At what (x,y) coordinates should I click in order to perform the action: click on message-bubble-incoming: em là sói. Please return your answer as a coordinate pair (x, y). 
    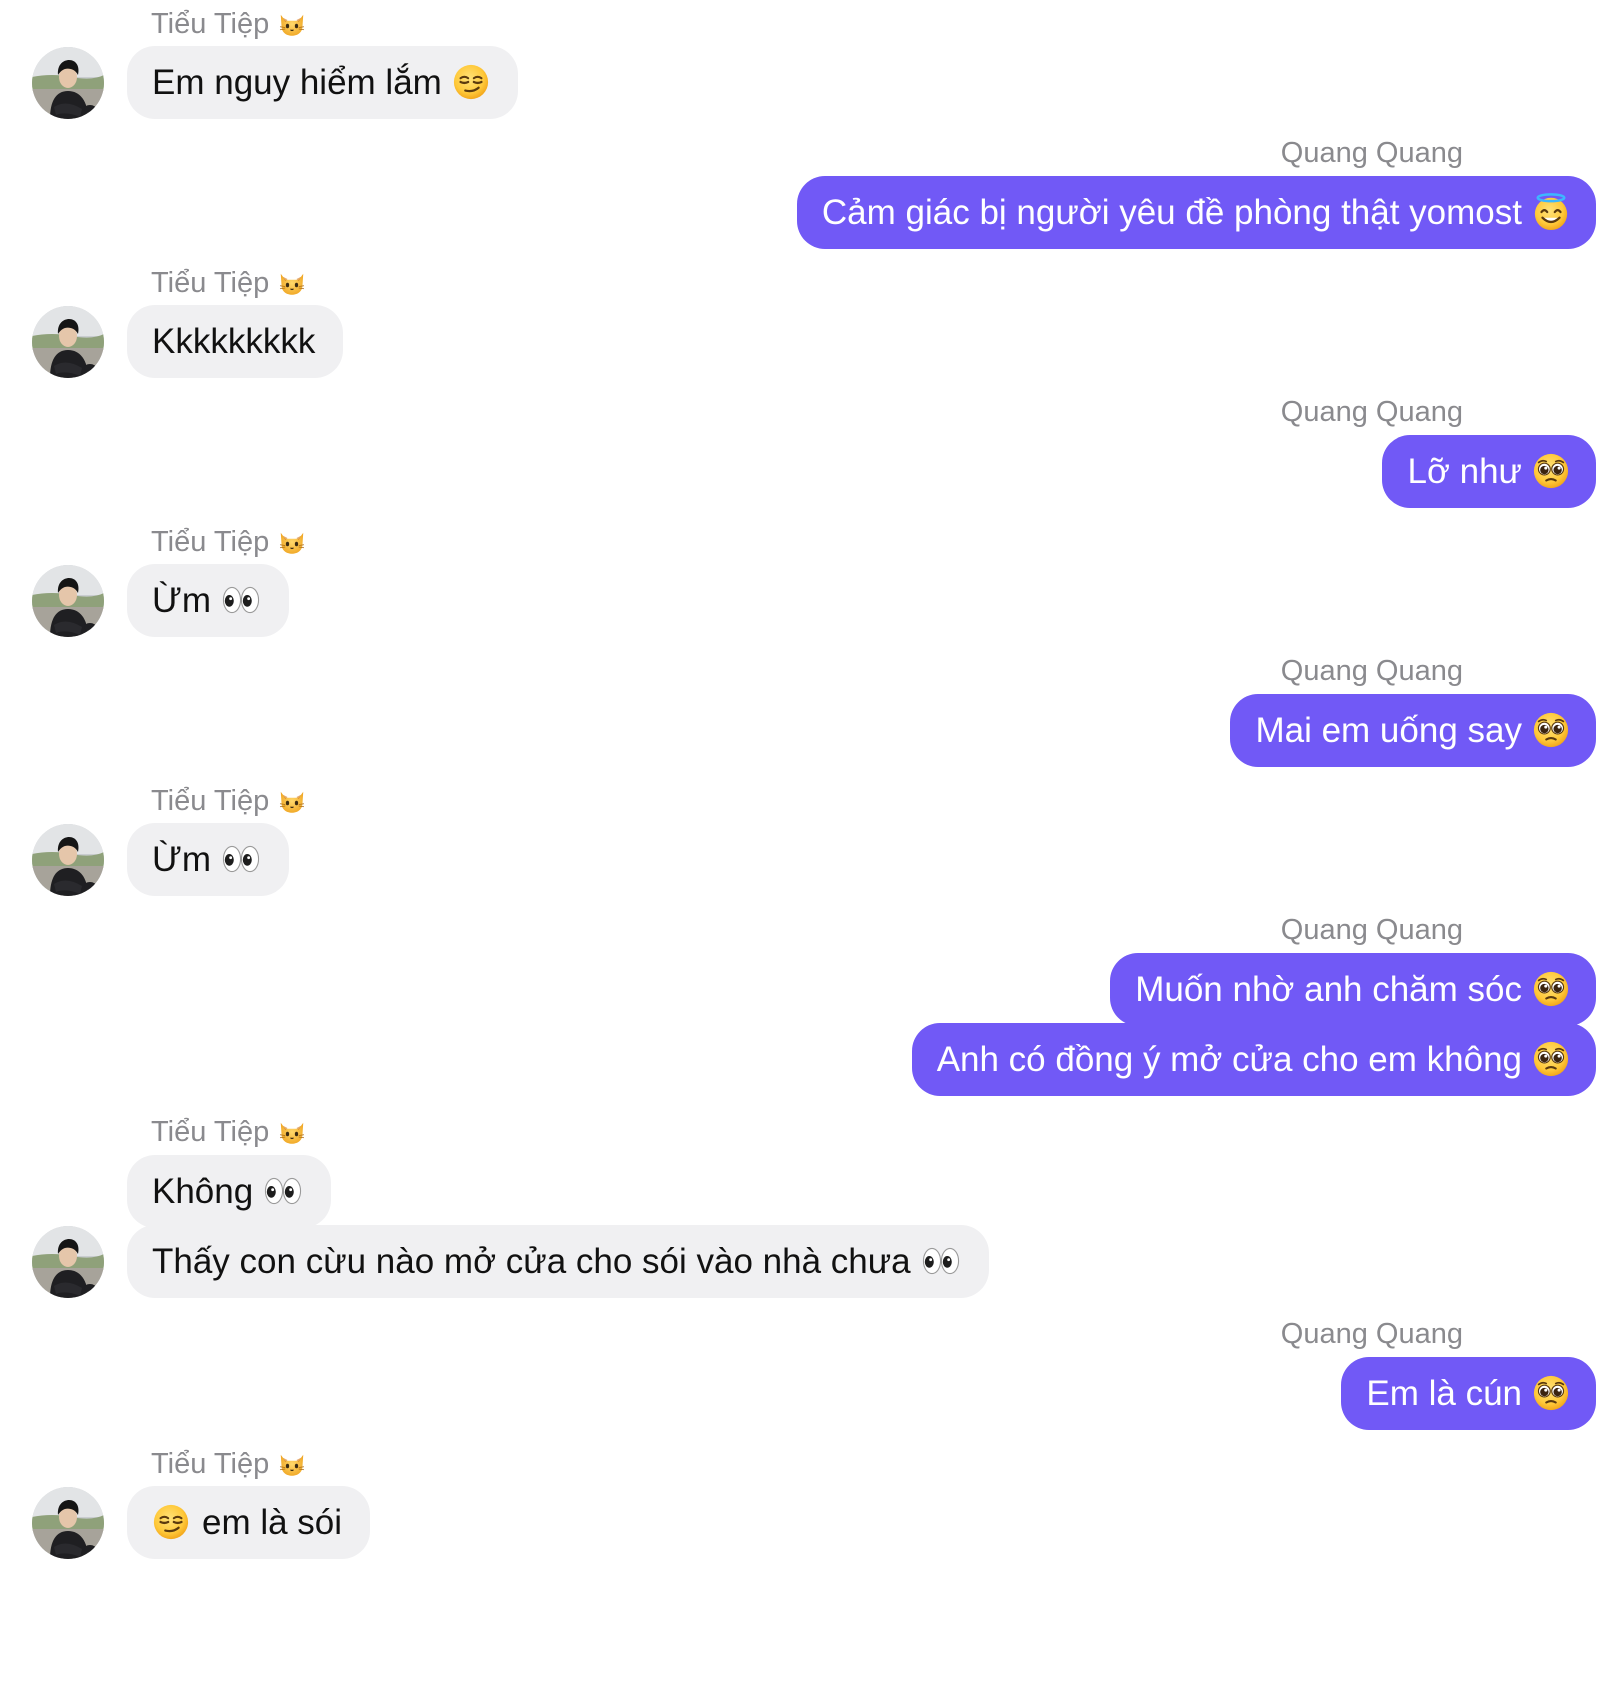
    Looking at the image, I should click on (249, 1522).